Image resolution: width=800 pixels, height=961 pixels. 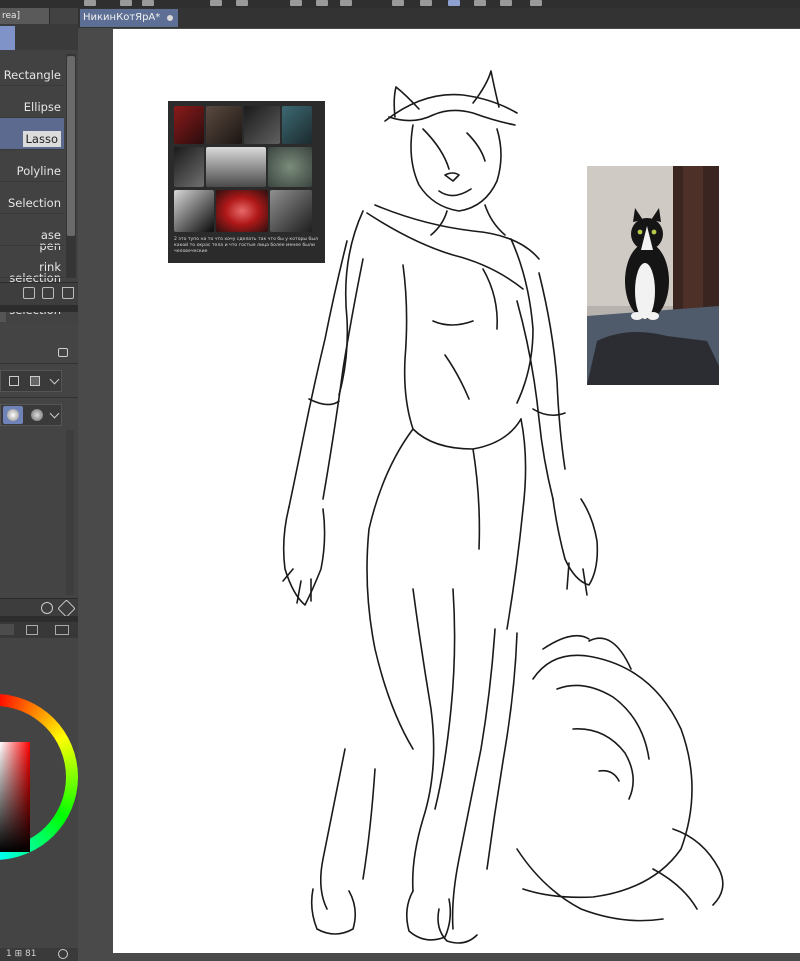 What do you see at coordinates (439, 957) in the screenshot?
I see `canvas-bottom-edge` at bounding box center [439, 957].